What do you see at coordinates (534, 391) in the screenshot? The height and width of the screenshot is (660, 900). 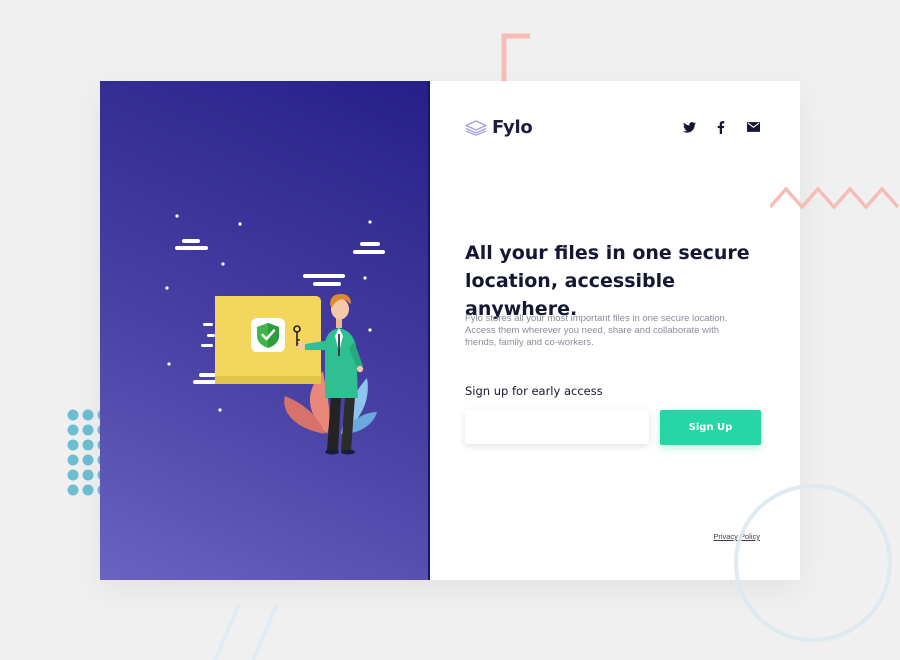 I see `signup-label: Sign up for early access` at bounding box center [534, 391].